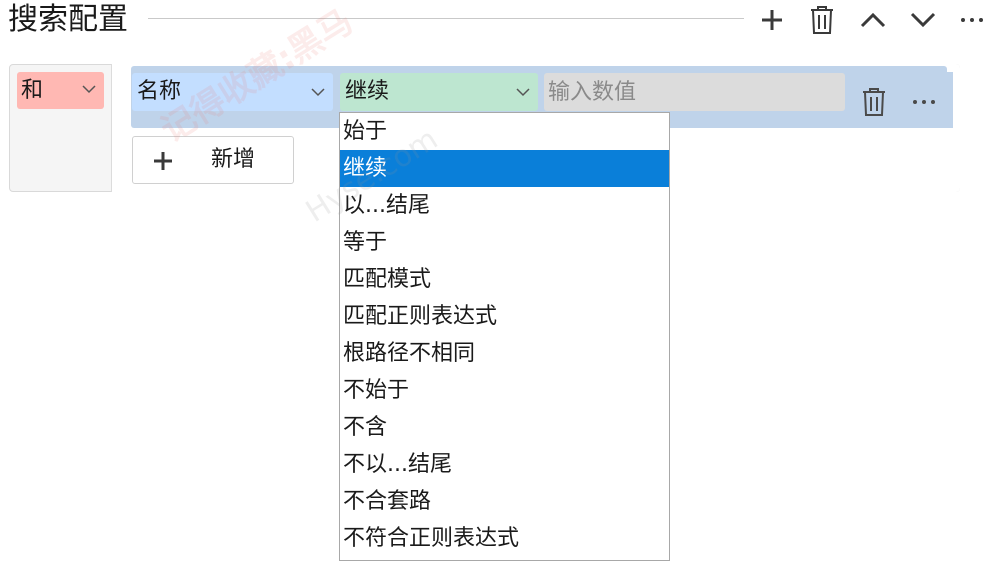 The height and width of the screenshot is (580, 993). Describe the element at coordinates (504, 501) in the screenshot. I see `dropdown-option: 不合套路` at that location.